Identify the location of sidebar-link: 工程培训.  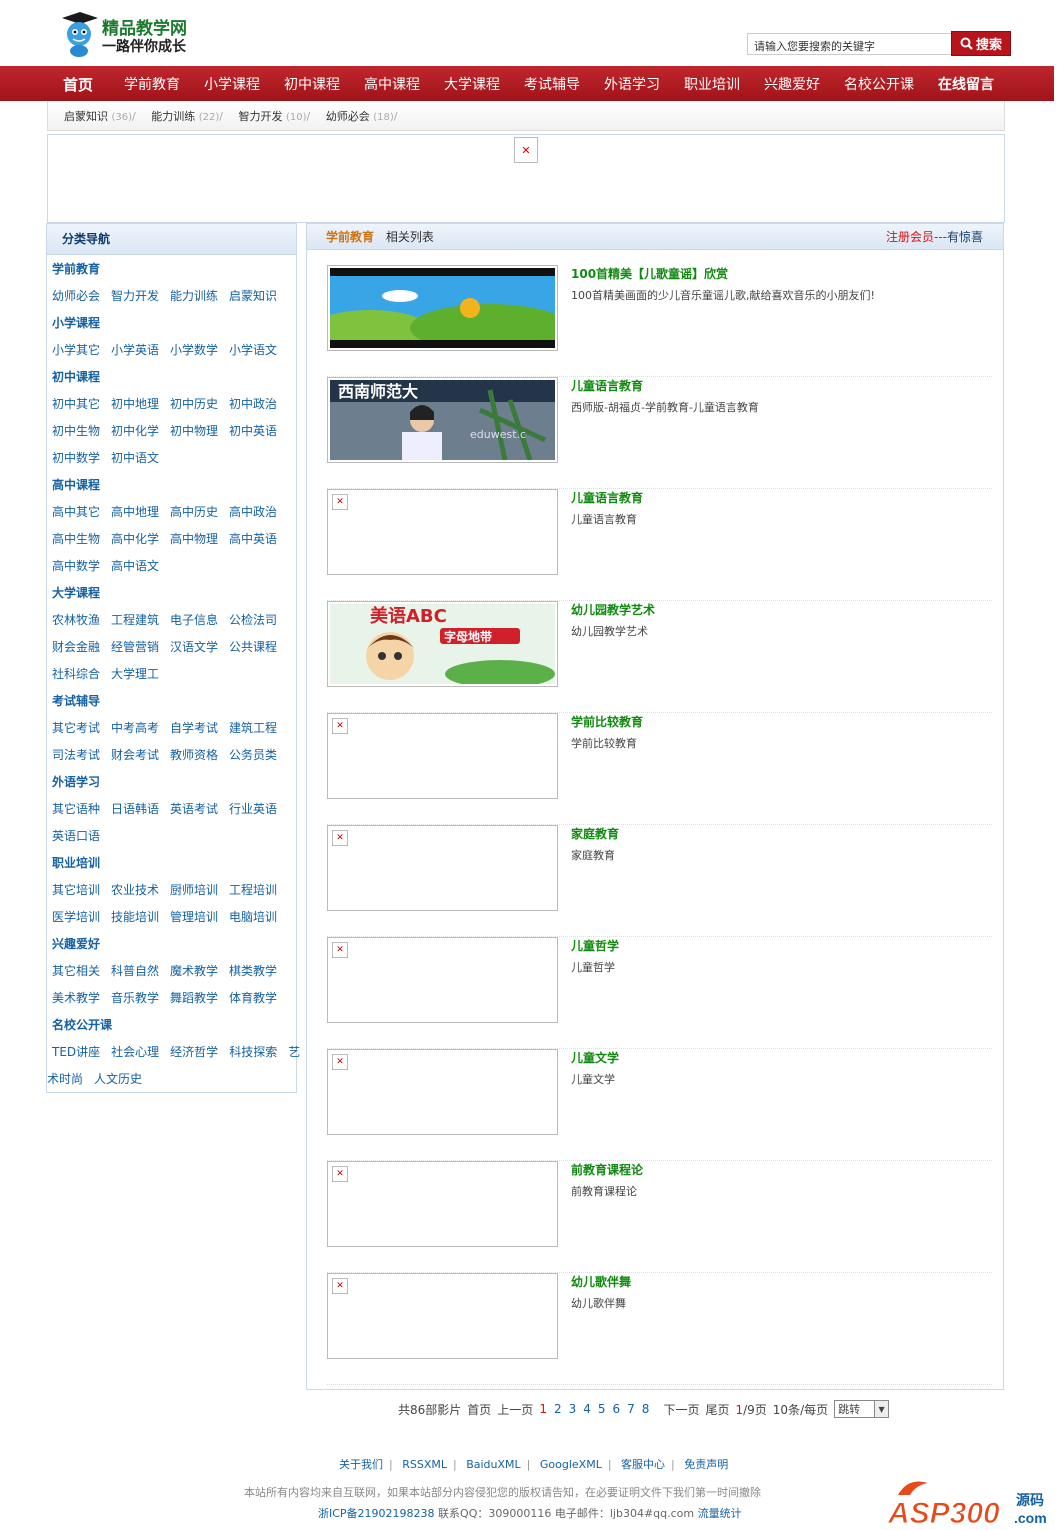
(253, 890).